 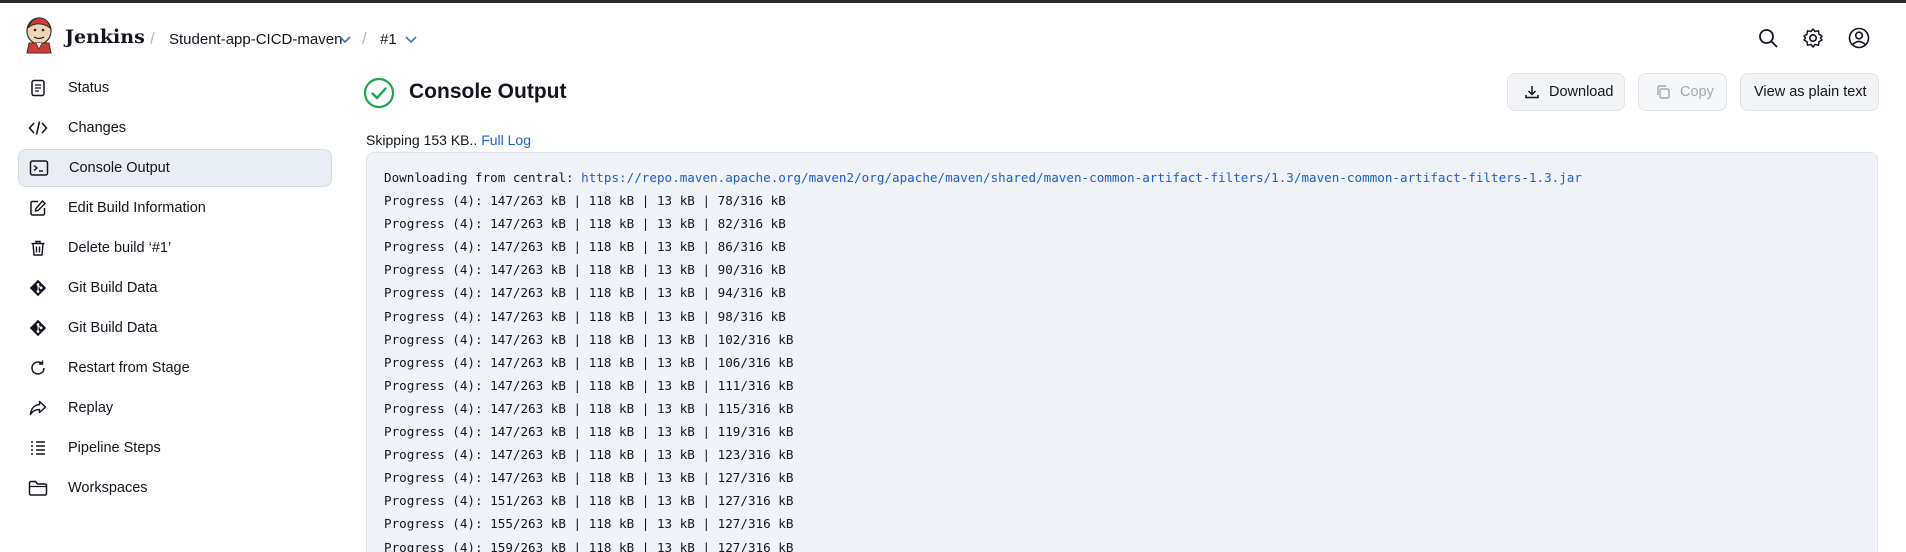 What do you see at coordinates (97, 128) in the screenshot?
I see `sidebar-item-label: Changes` at bounding box center [97, 128].